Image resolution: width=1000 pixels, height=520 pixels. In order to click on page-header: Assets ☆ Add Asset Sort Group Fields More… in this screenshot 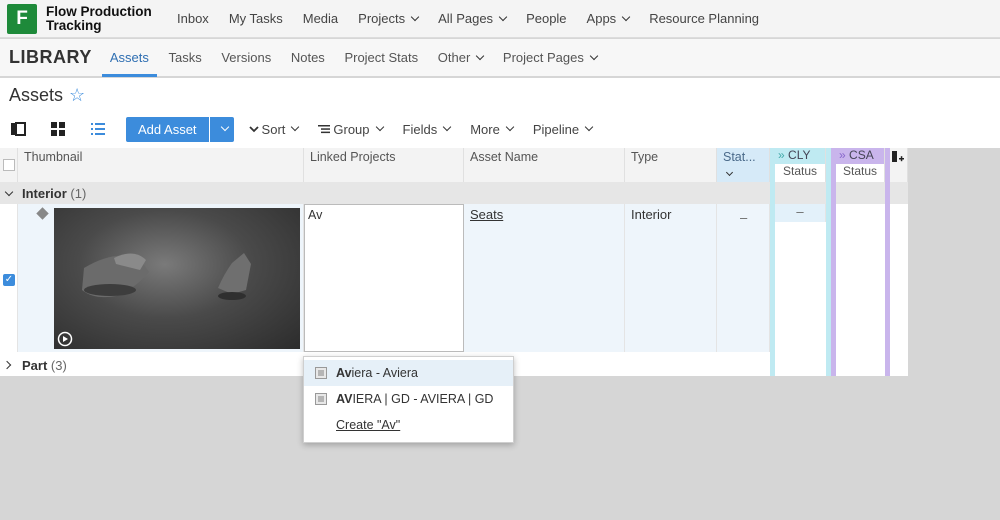, I will do `click(500, 113)`.